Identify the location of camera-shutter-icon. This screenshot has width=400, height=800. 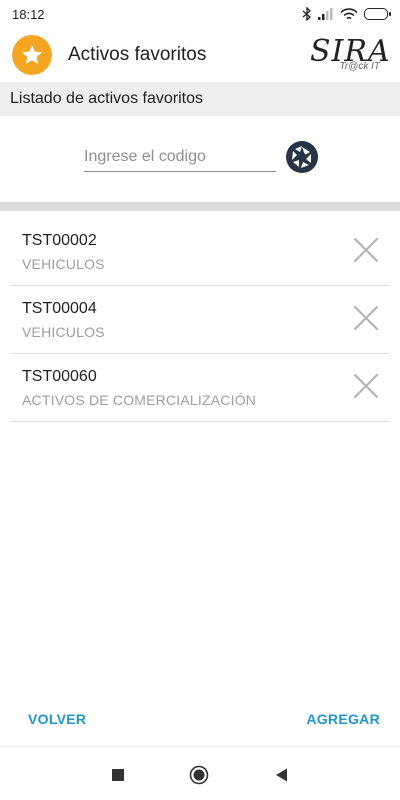
(302, 157).